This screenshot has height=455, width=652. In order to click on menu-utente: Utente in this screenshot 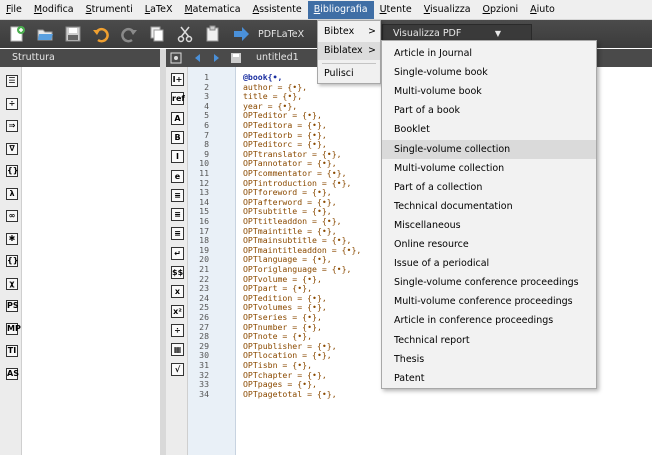, I will do `click(396, 10)`.